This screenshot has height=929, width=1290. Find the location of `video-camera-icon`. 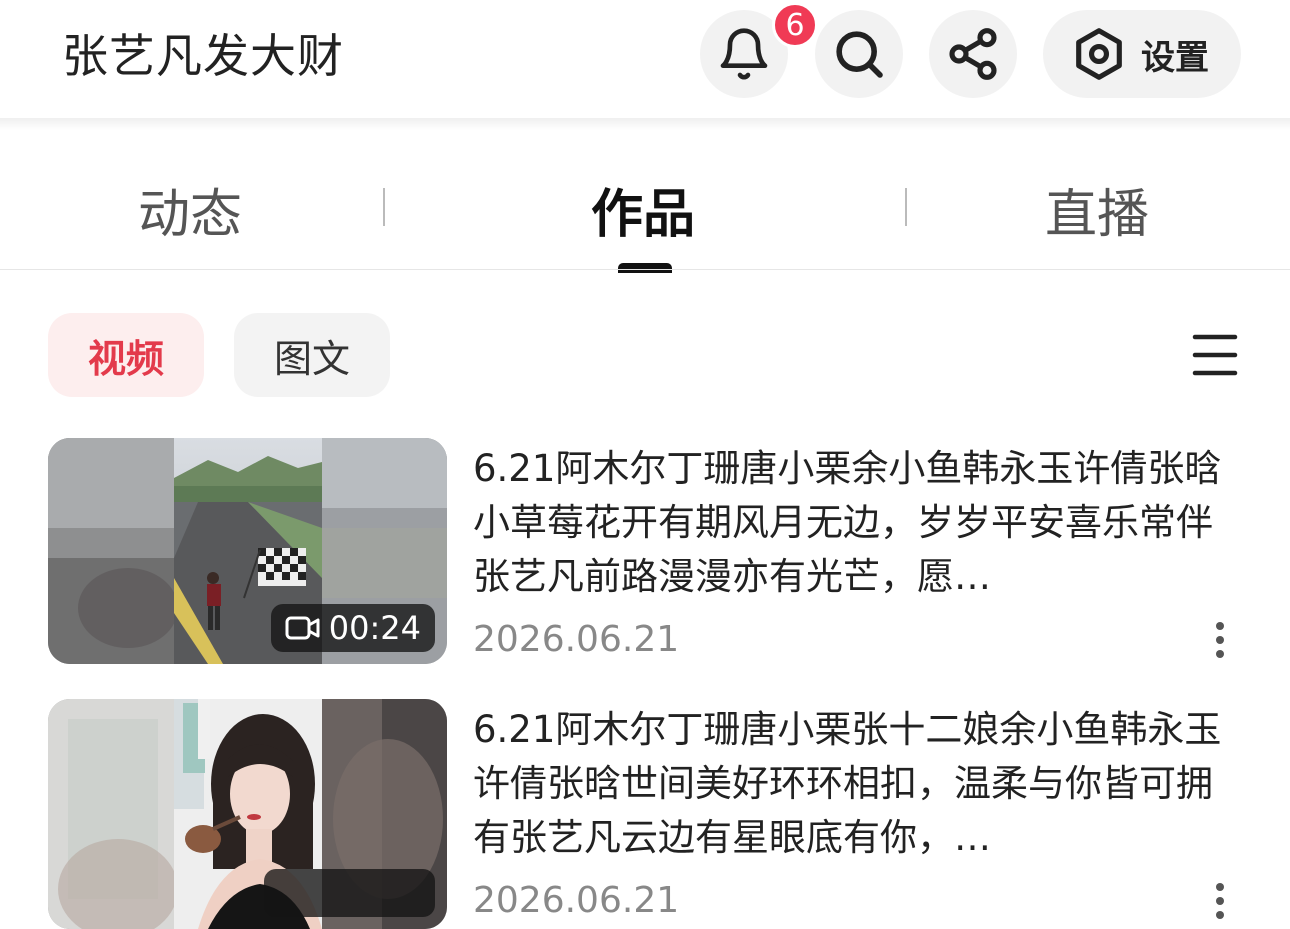

video-camera-icon is located at coordinates (302, 628).